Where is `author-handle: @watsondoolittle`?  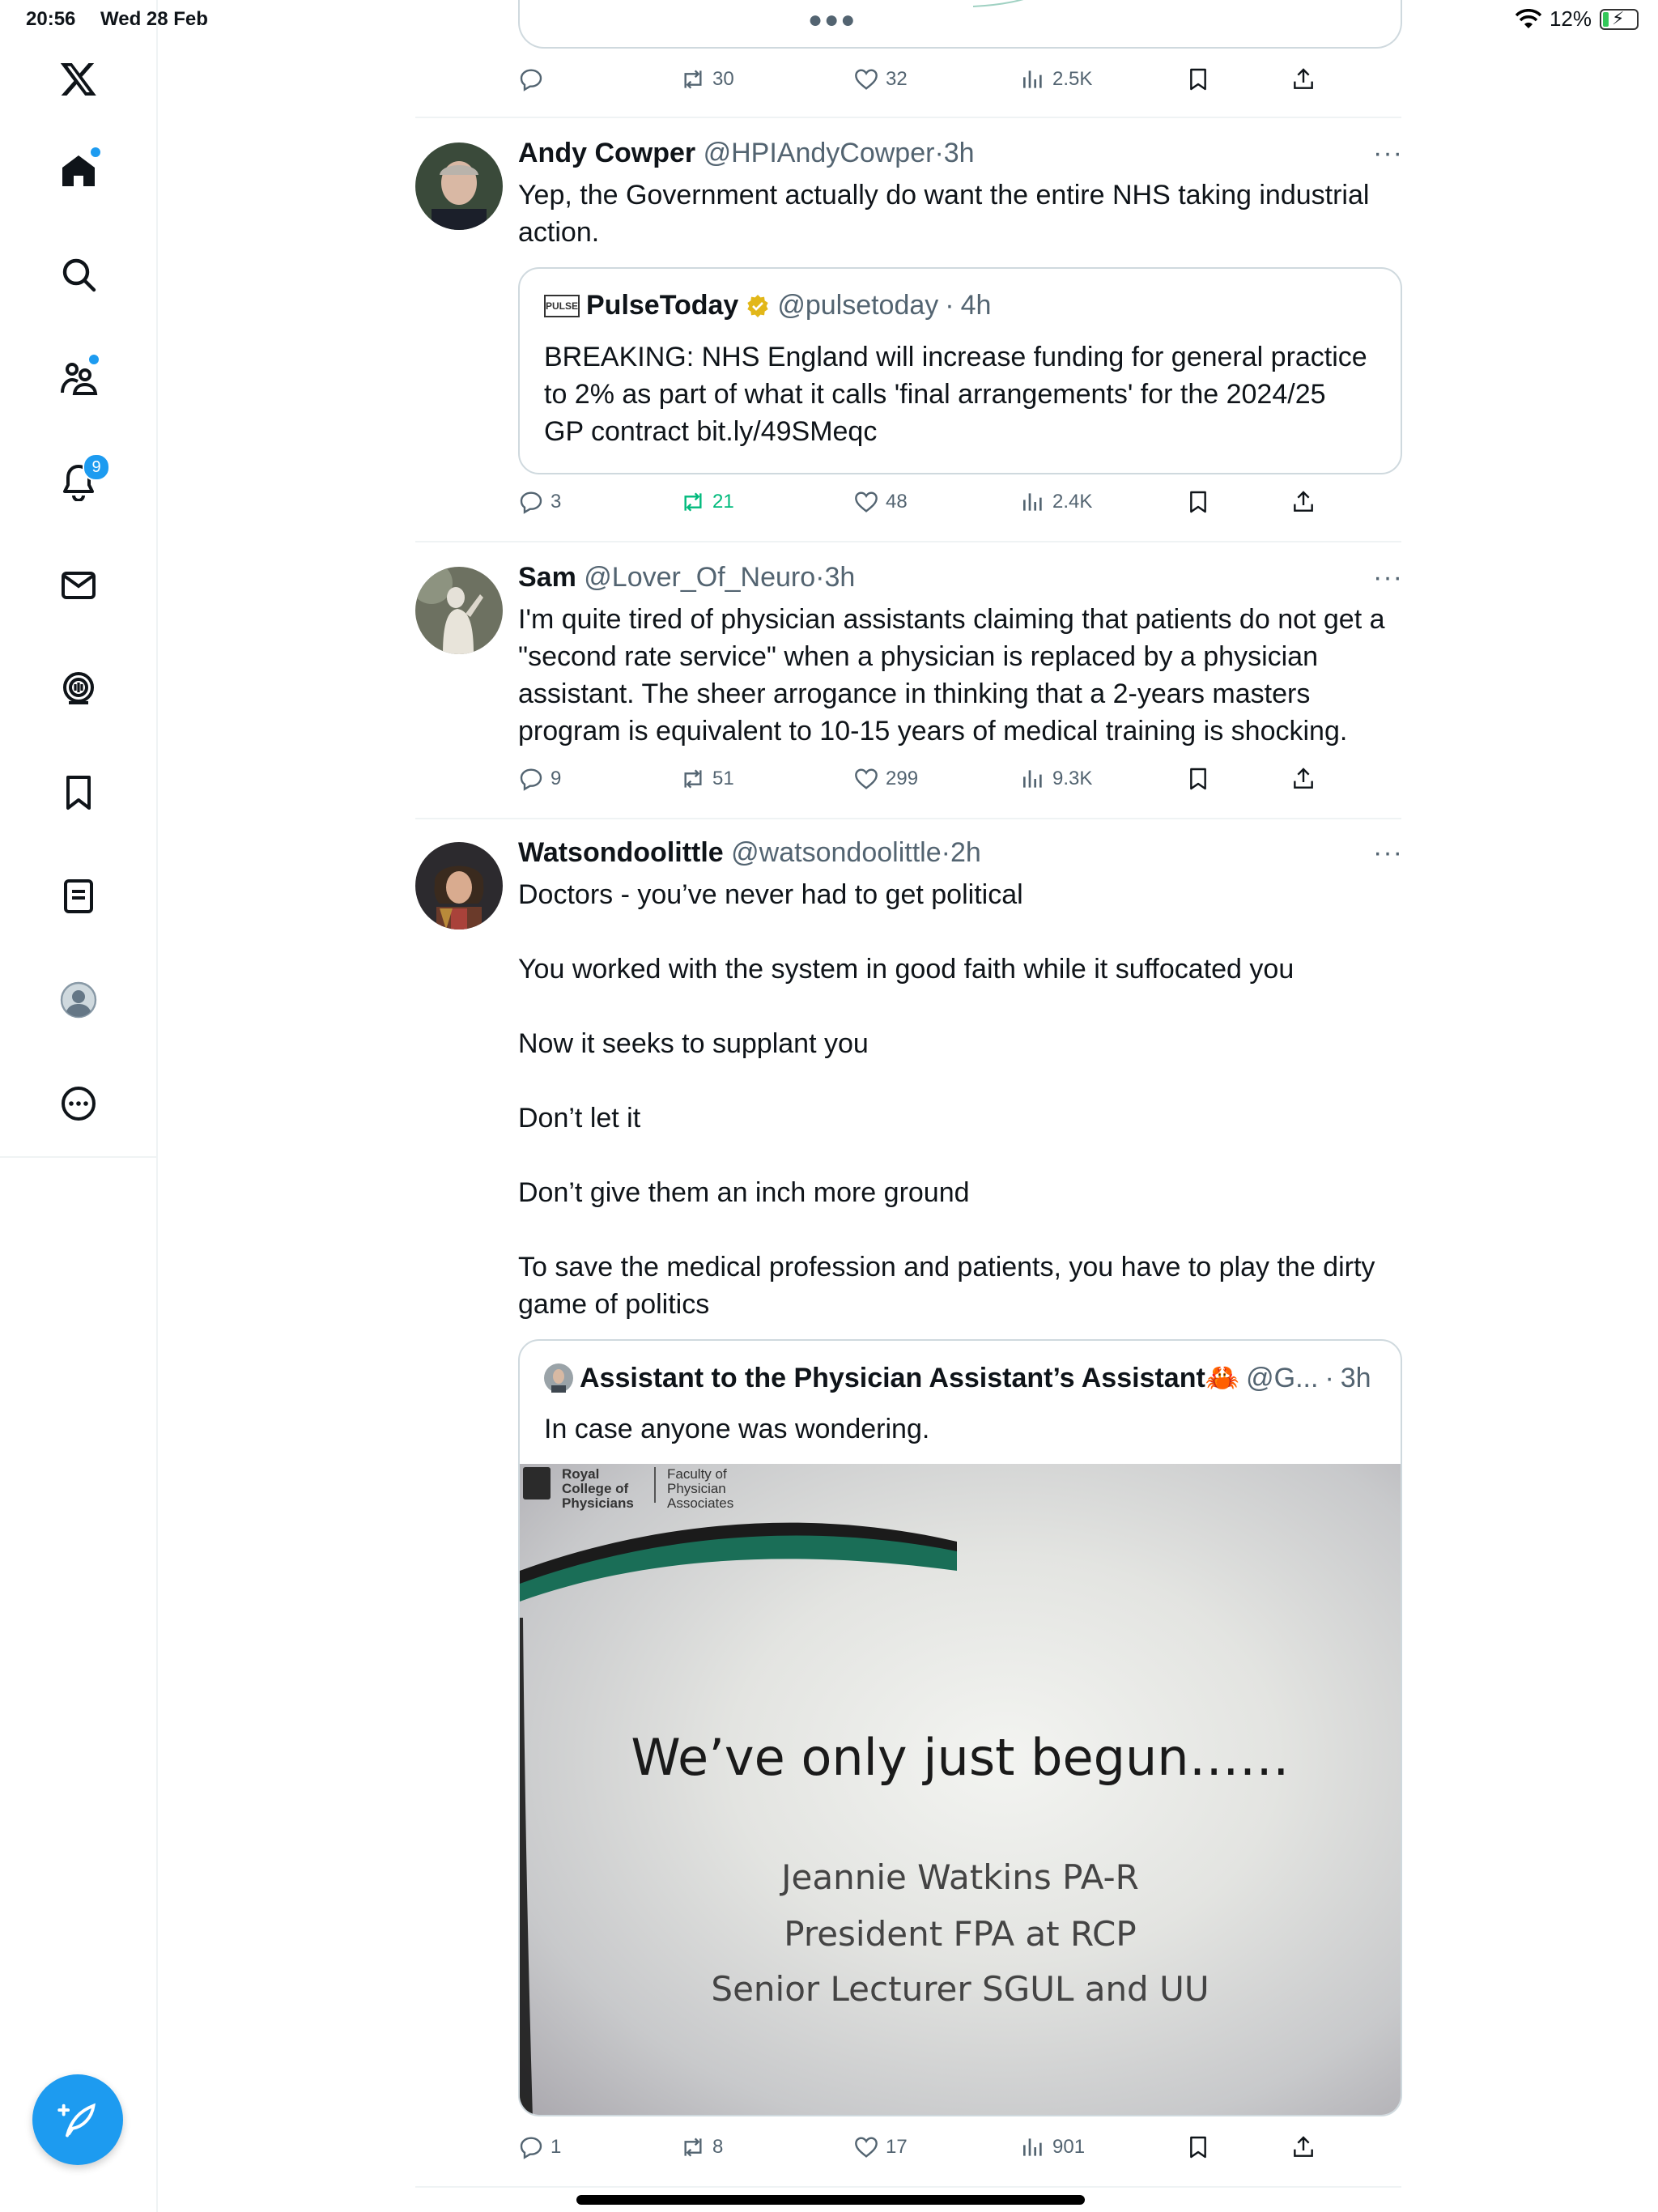
author-handle: @watsondoolittle is located at coordinates (836, 852).